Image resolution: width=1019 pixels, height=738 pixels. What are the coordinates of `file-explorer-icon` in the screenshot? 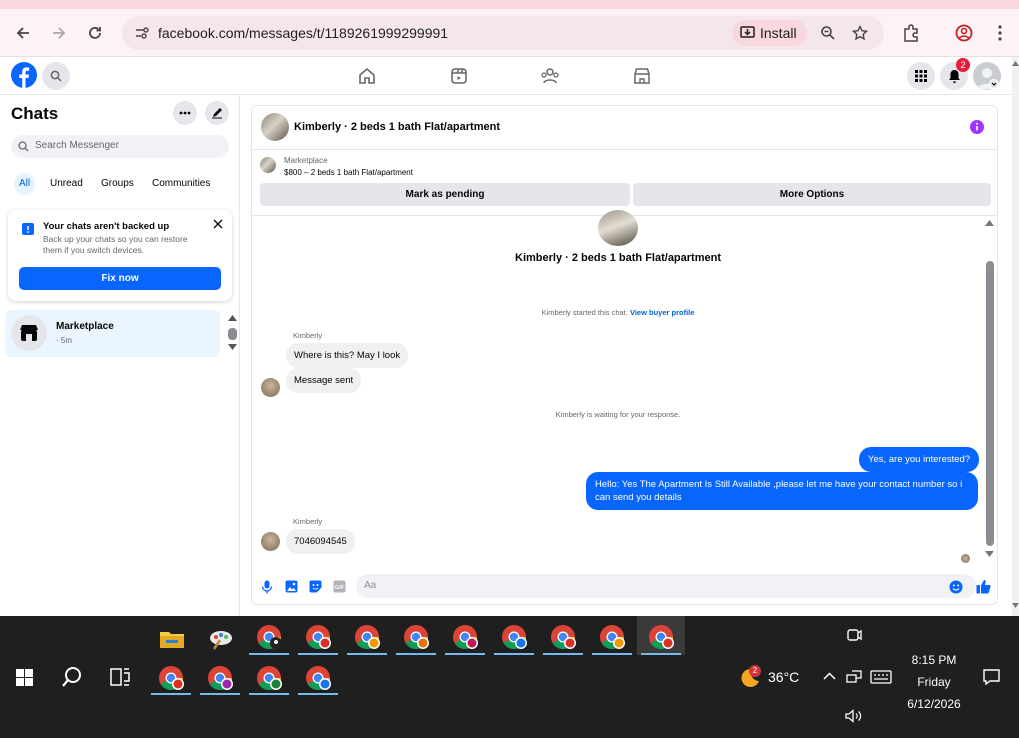 It's located at (172, 639).